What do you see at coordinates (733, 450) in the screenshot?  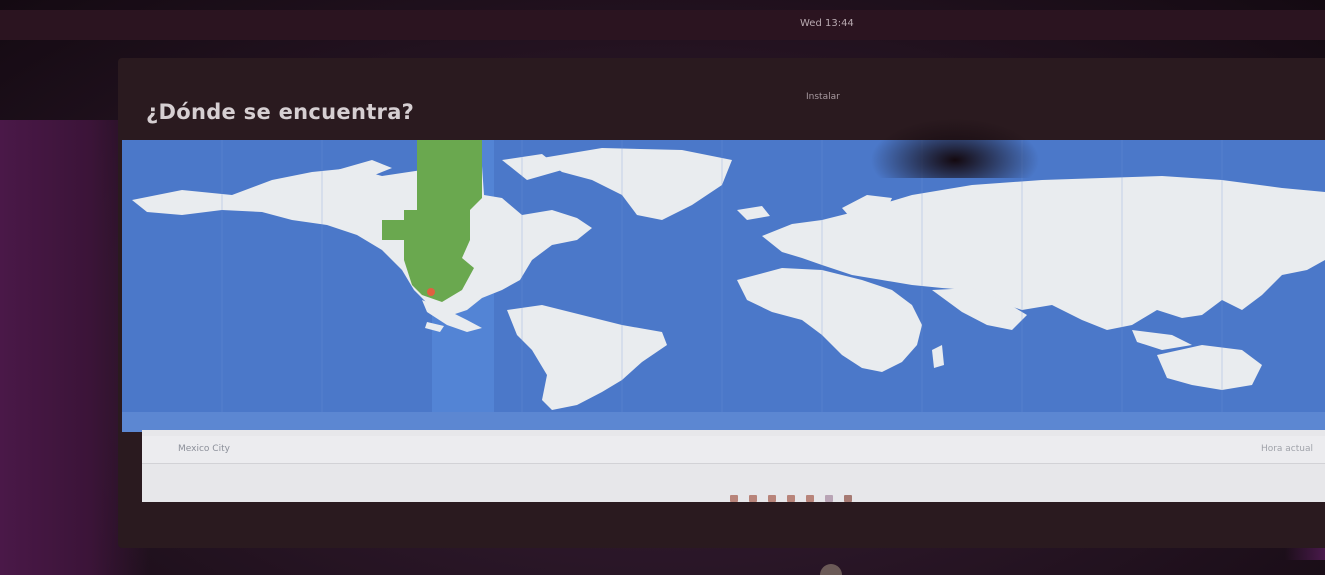 I see `location-input: Mexico City Hora actual` at bounding box center [733, 450].